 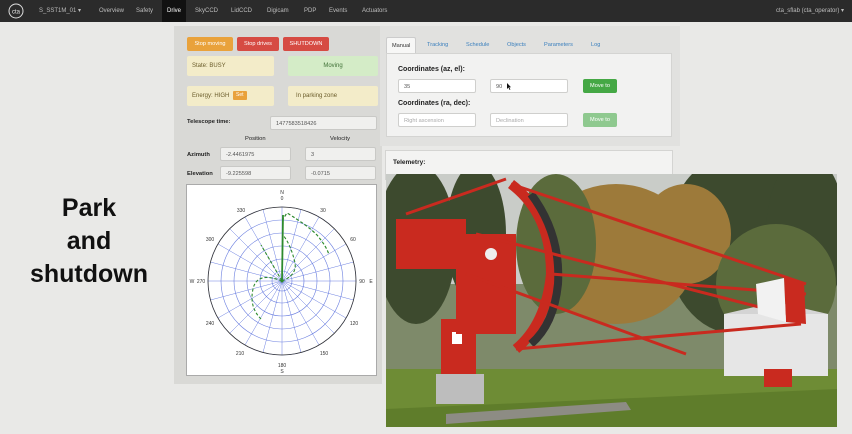 What do you see at coordinates (282, 372) in the screenshot?
I see `compass-south-label: S` at bounding box center [282, 372].